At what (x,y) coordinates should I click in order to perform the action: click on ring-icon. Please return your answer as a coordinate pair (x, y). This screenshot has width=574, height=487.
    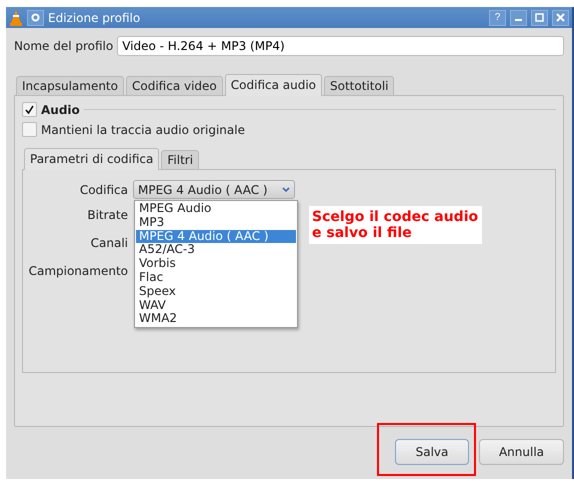
    Looking at the image, I should click on (35, 17).